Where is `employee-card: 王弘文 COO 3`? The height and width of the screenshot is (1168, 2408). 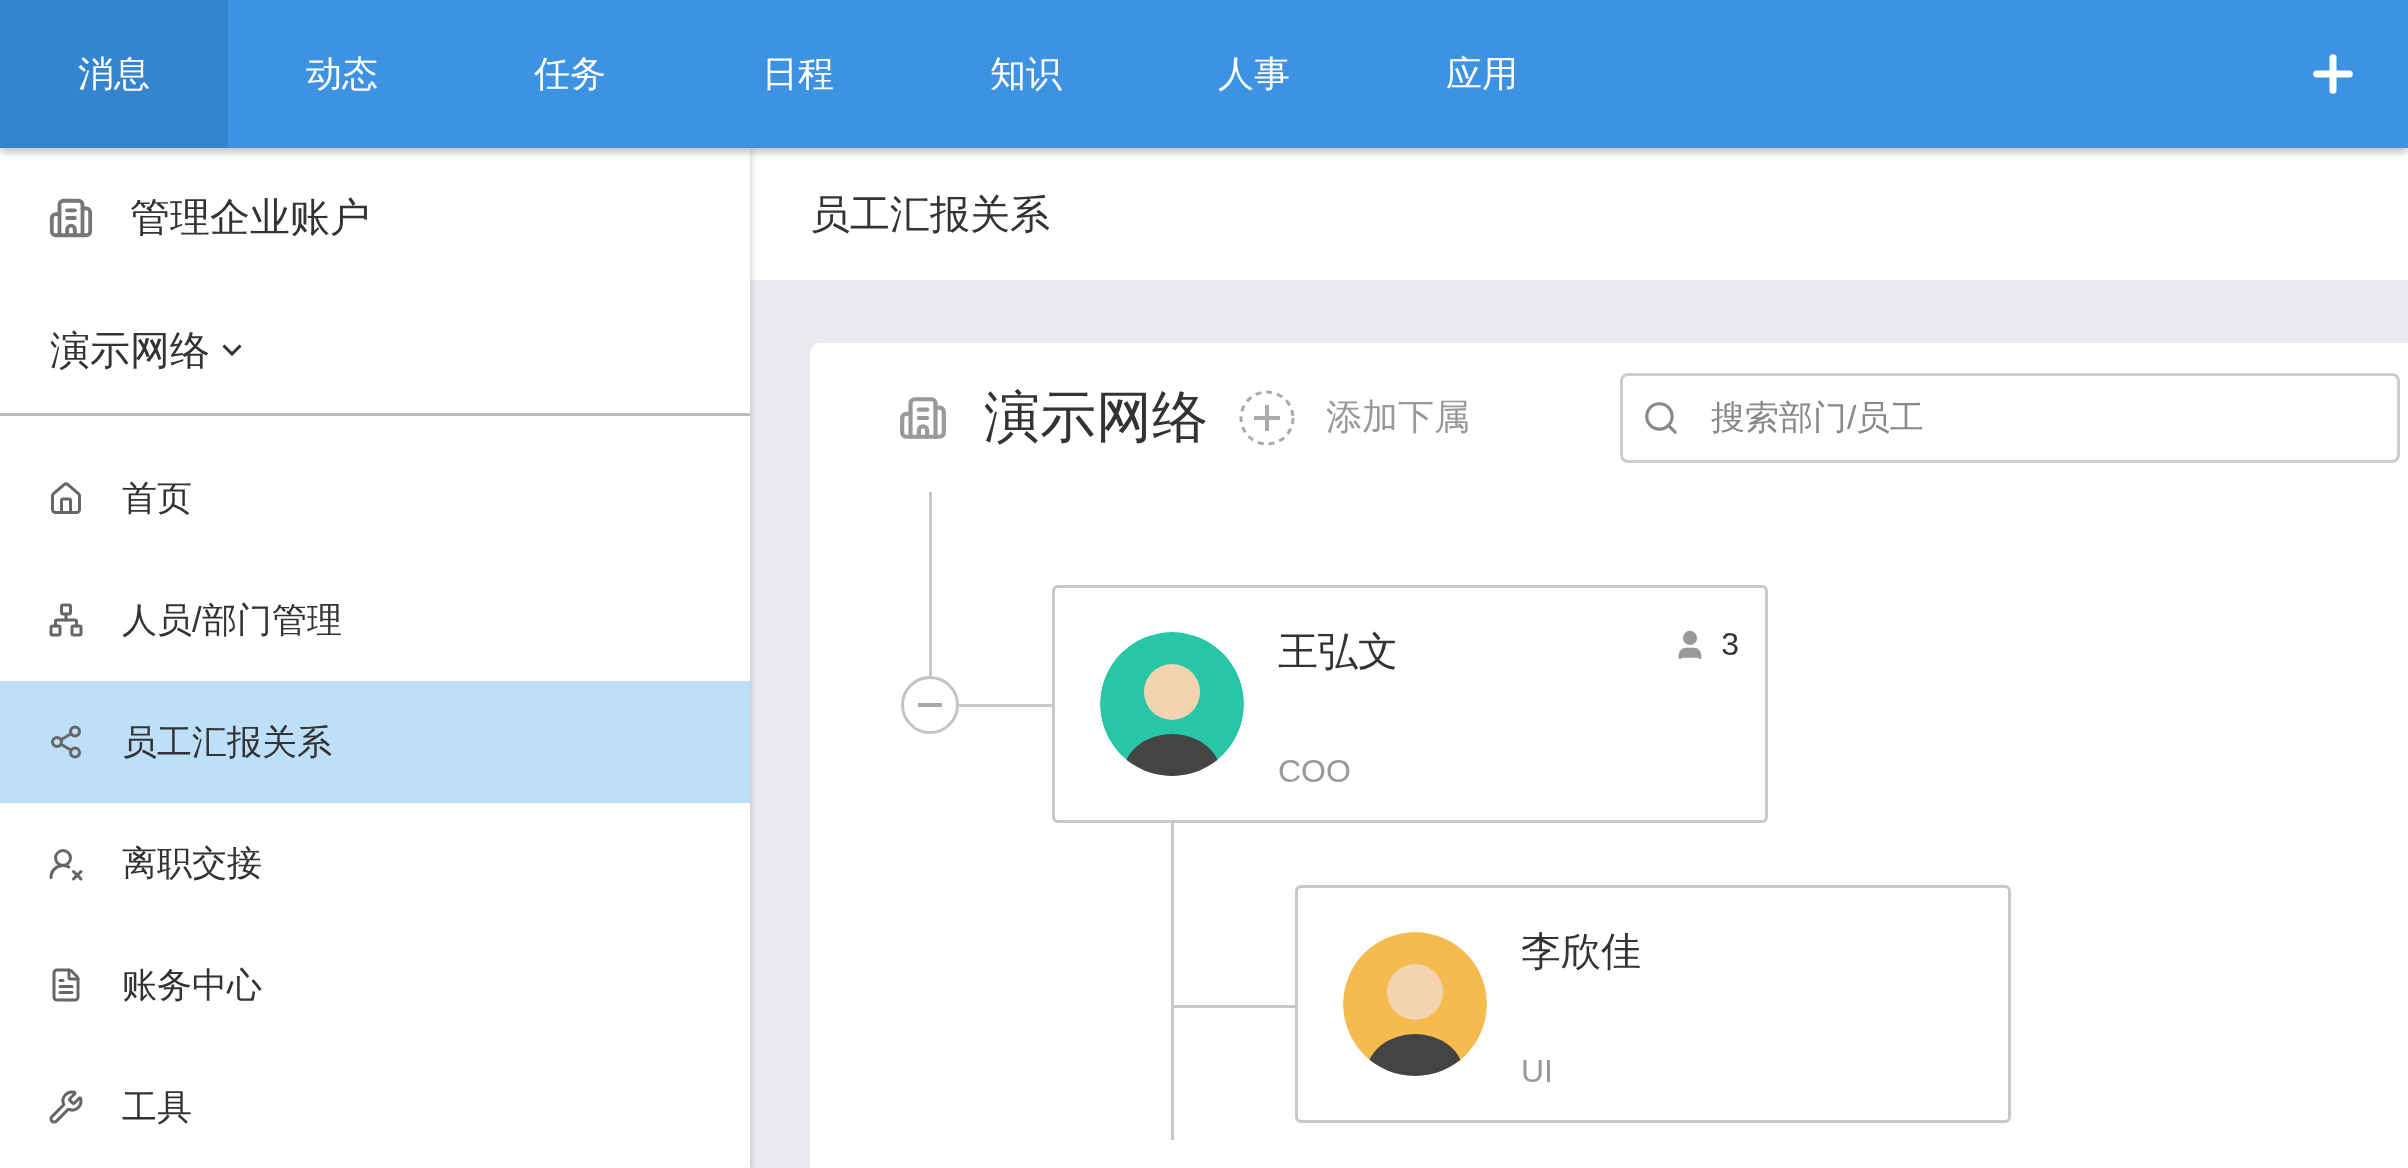
employee-card: 王弘文 COO 3 is located at coordinates (1410, 704).